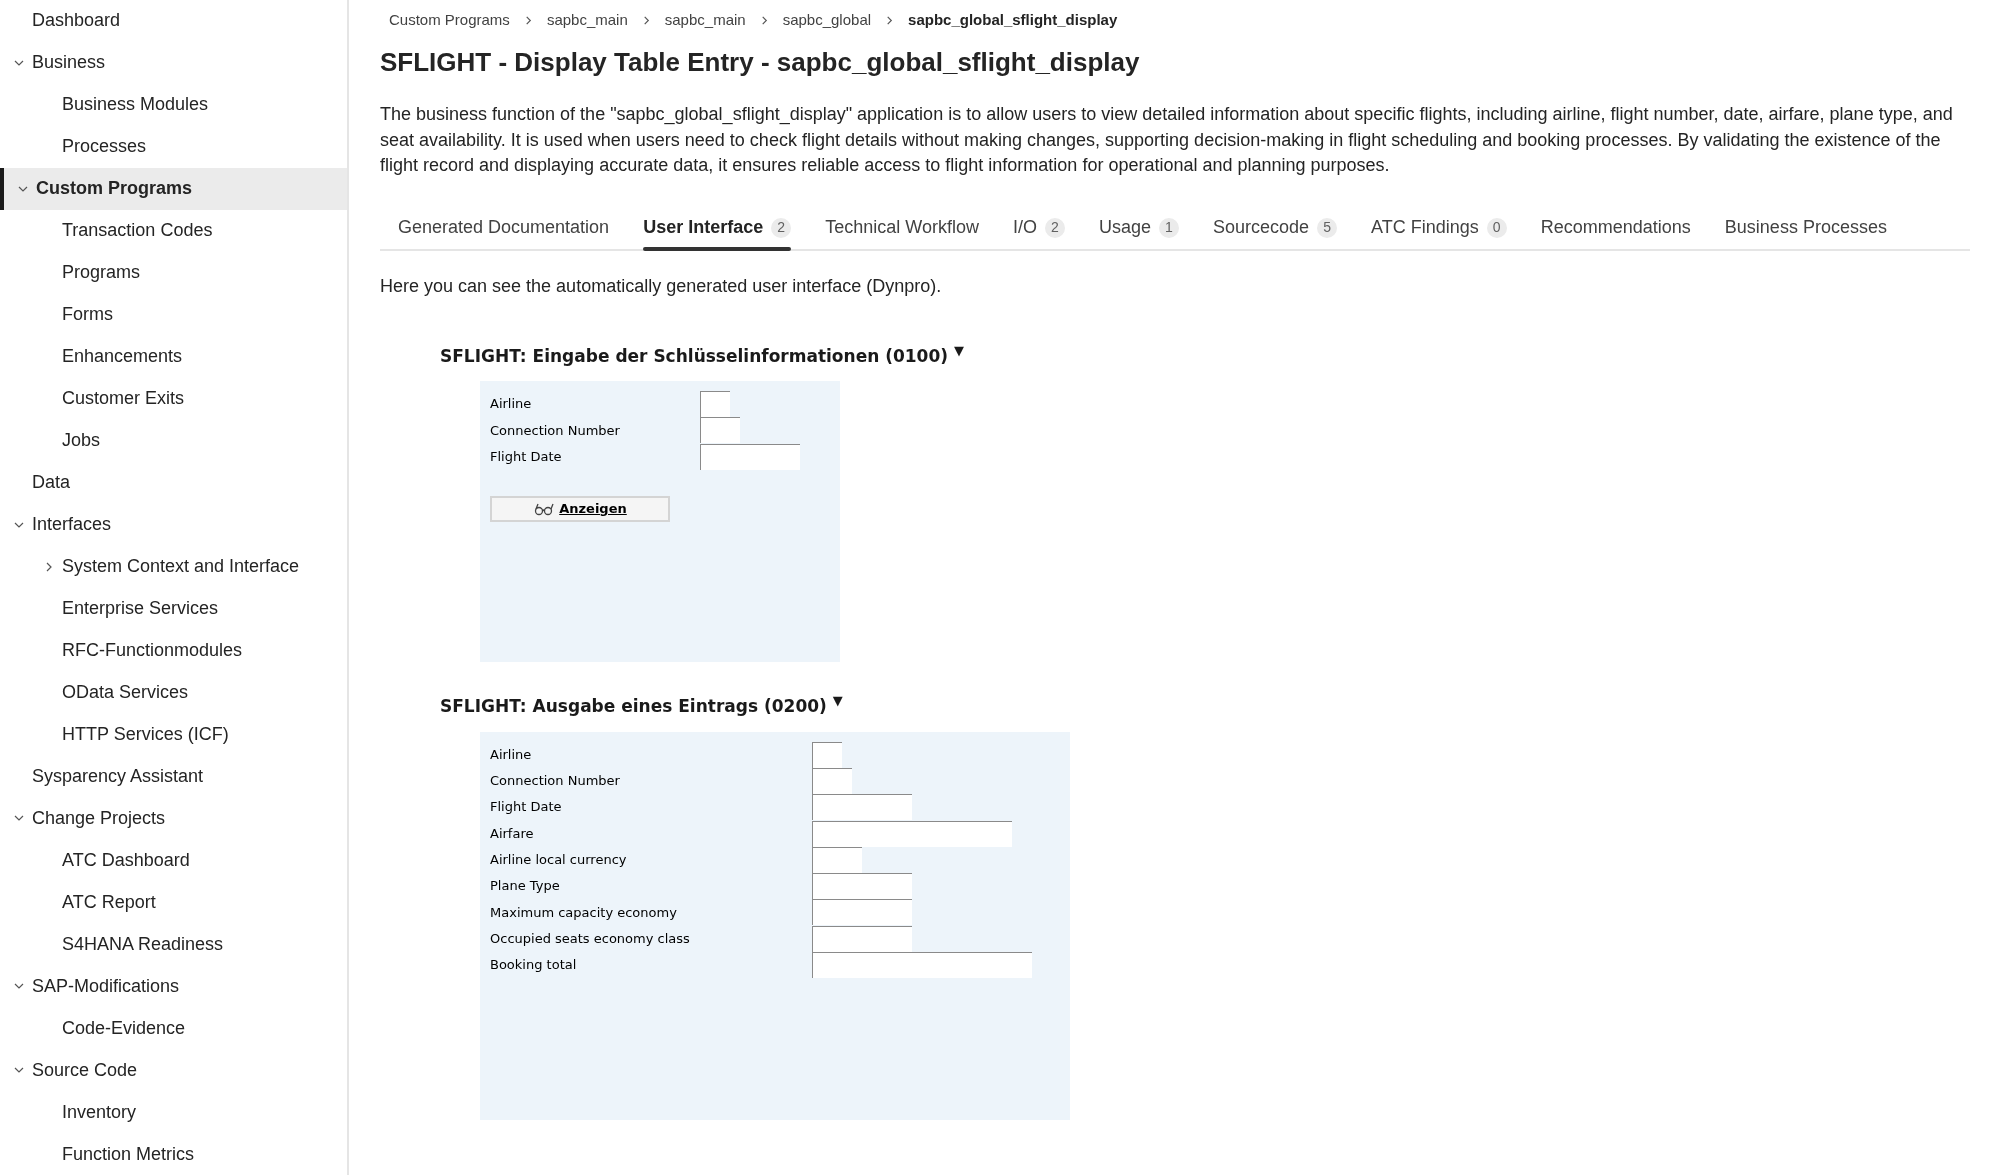 The image size is (2000, 1175). Describe the element at coordinates (1167, 140) in the screenshot. I see `description-paragraph: The business function of the "sapbc_global_sflight_display" application is to allow users to view detailed information about specific flights, including airline, flight number, date, airfare, plane type, and seat availability. It is used when users need to check flight details without making changes, supporting decision-making in flight scheduling and booking processes. By validating the existence of the flight record and displaying accurate data, it ensures reliable access to flight information for operational and planning purposes.` at that location.